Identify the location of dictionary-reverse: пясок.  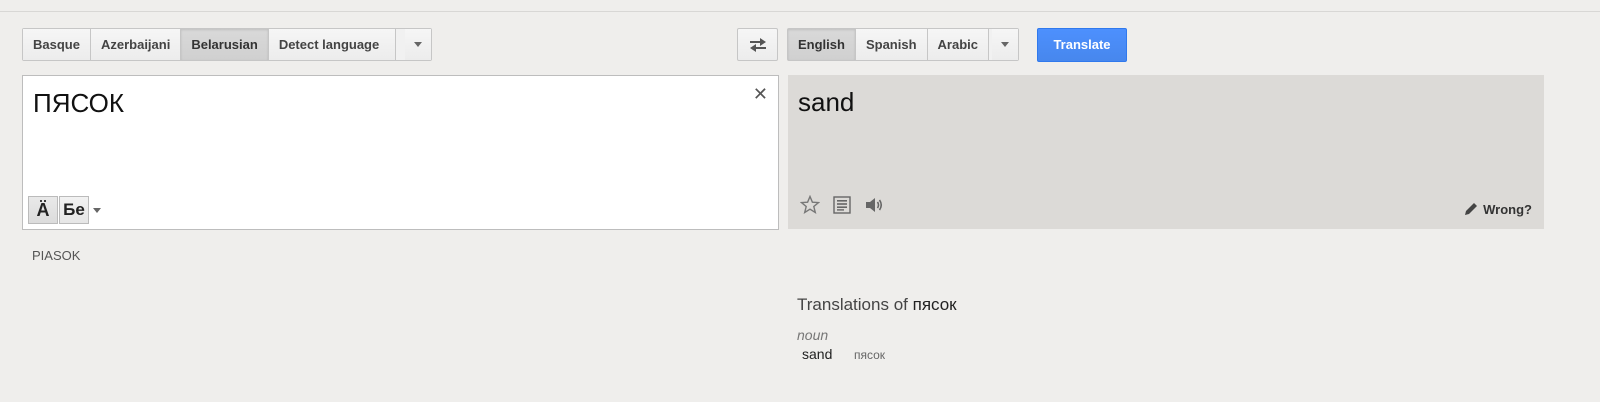
(870, 355).